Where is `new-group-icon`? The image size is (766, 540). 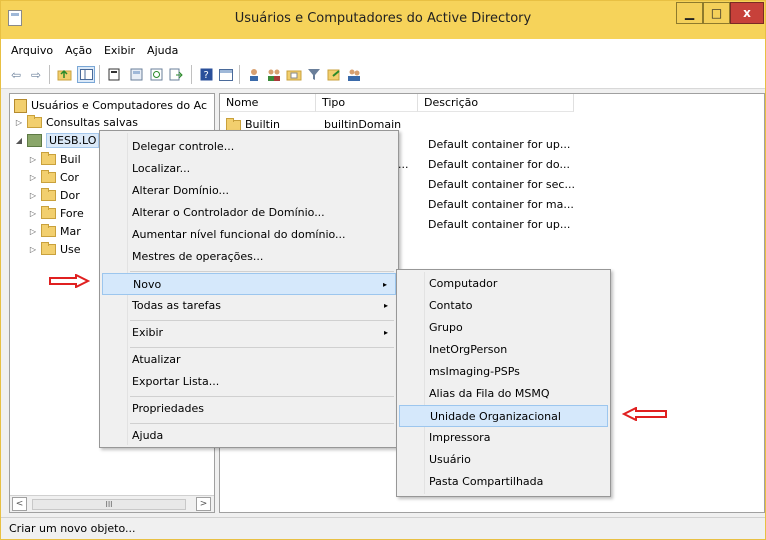
new-group-icon is located at coordinates (274, 74).